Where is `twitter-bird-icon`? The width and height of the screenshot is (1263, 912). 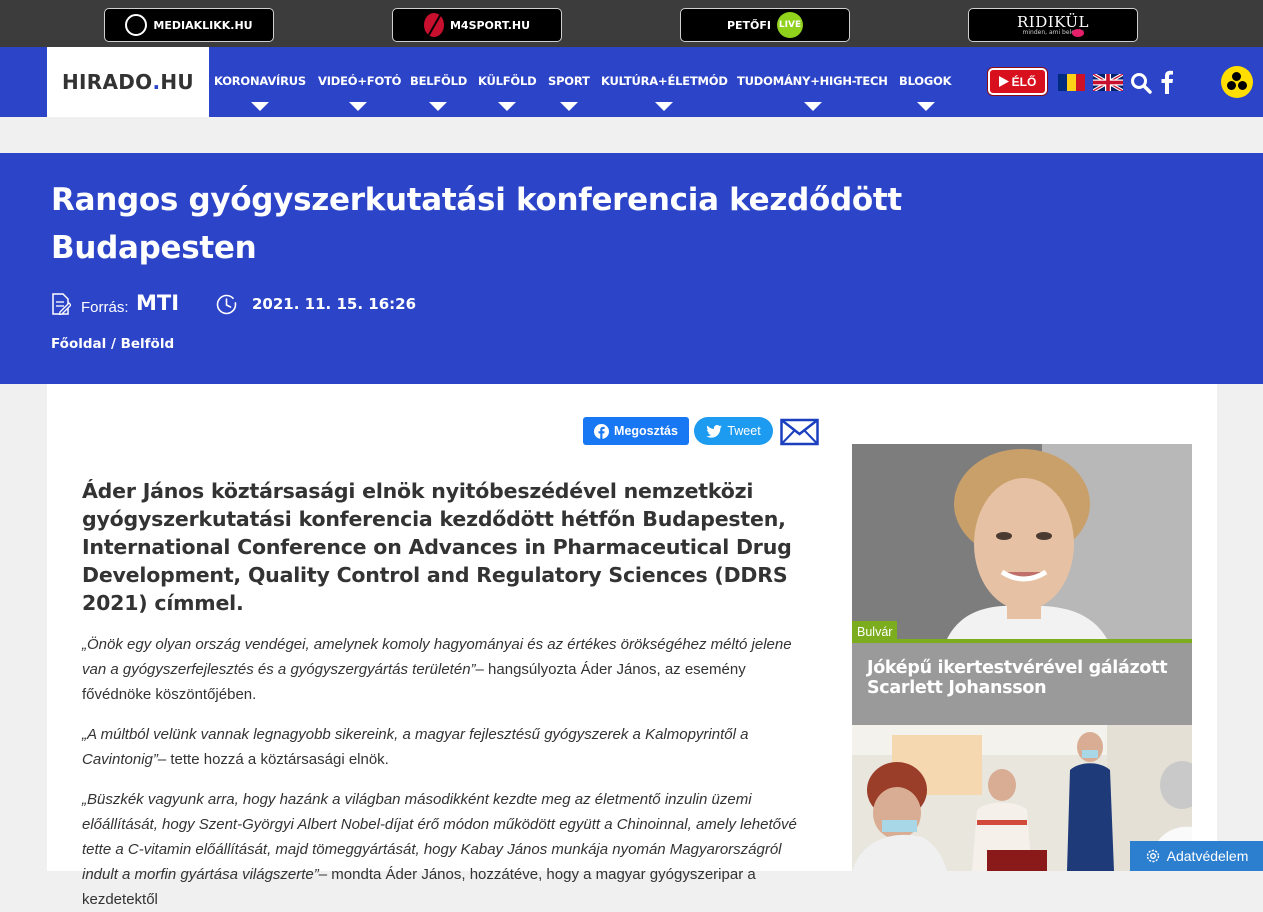
twitter-bird-icon is located at coordinates (714, 431).